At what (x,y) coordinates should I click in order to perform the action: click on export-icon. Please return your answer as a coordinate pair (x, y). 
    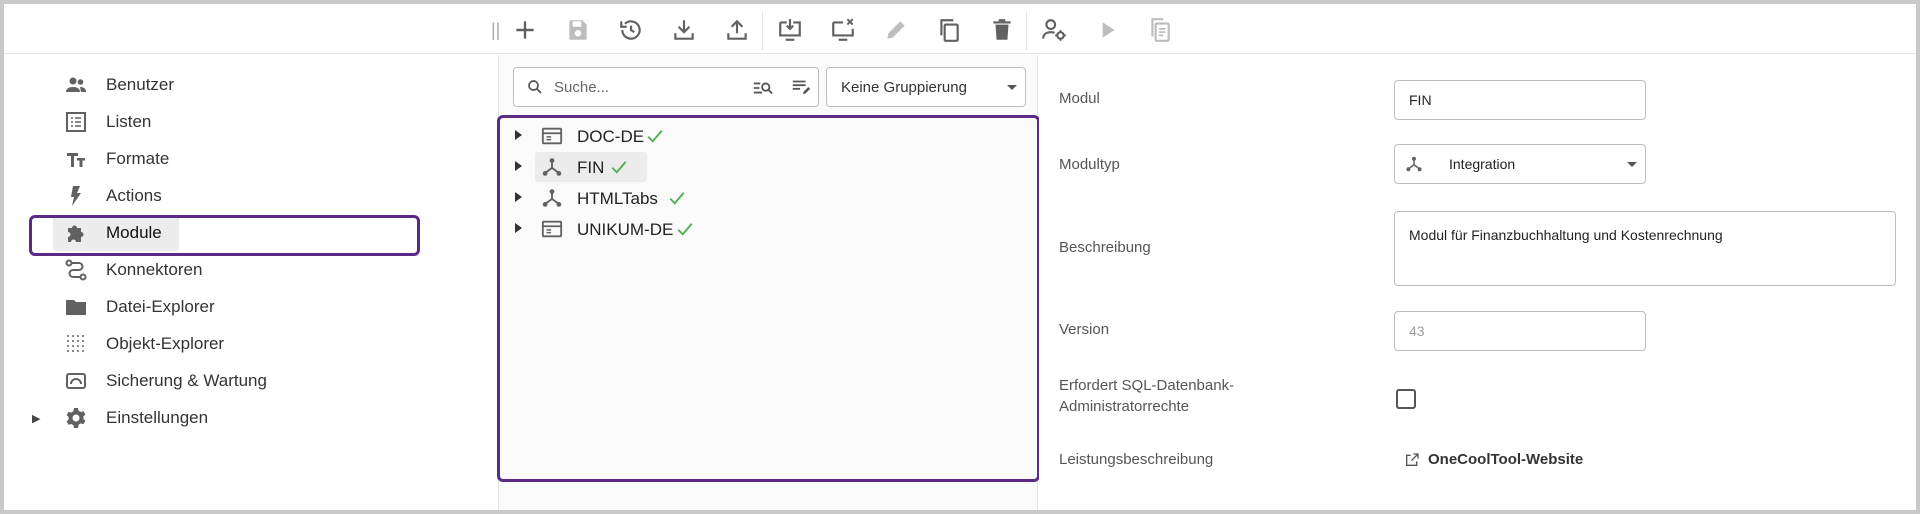
    Looking at the image, I should click on (737, 30).